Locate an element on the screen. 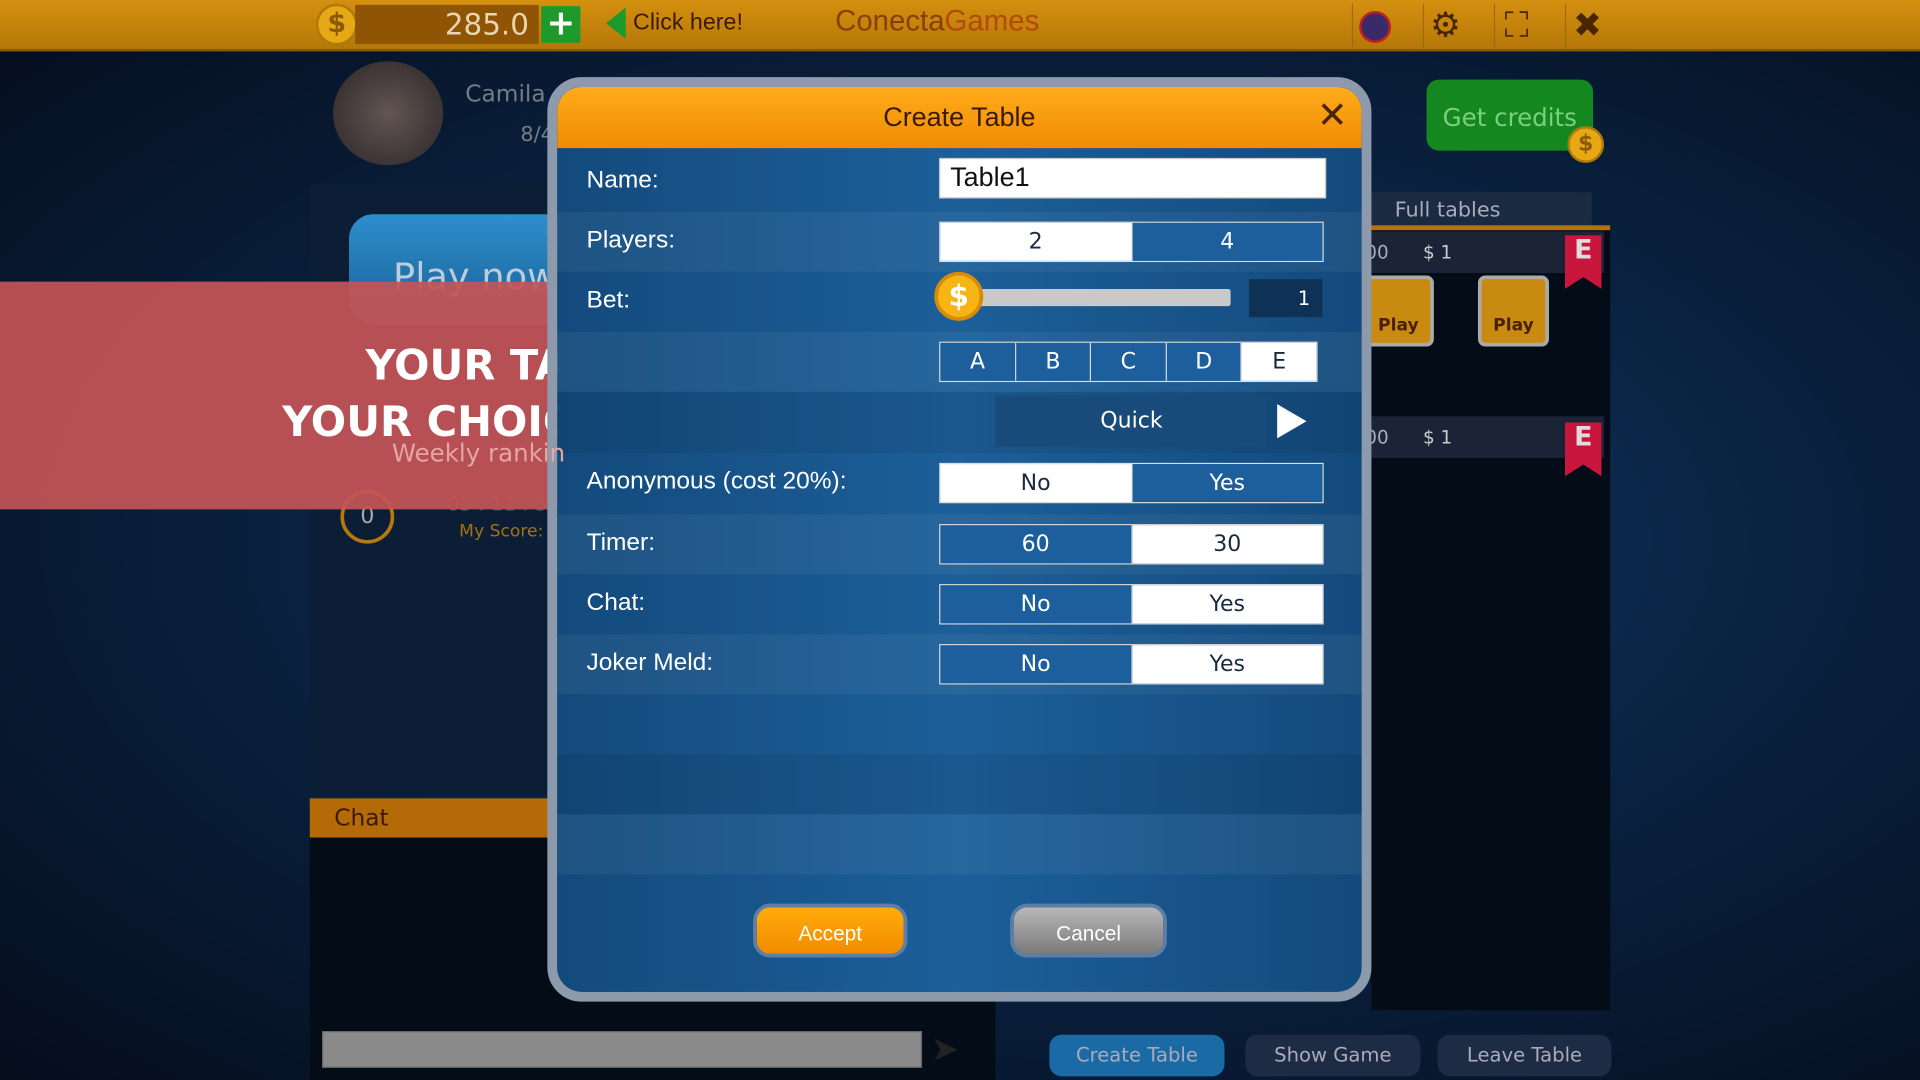 Image resolution: width=1920 pixels, height=1080 pixels. joker-row: Joker Meld: No Yes is located at coordinates (959, 664).